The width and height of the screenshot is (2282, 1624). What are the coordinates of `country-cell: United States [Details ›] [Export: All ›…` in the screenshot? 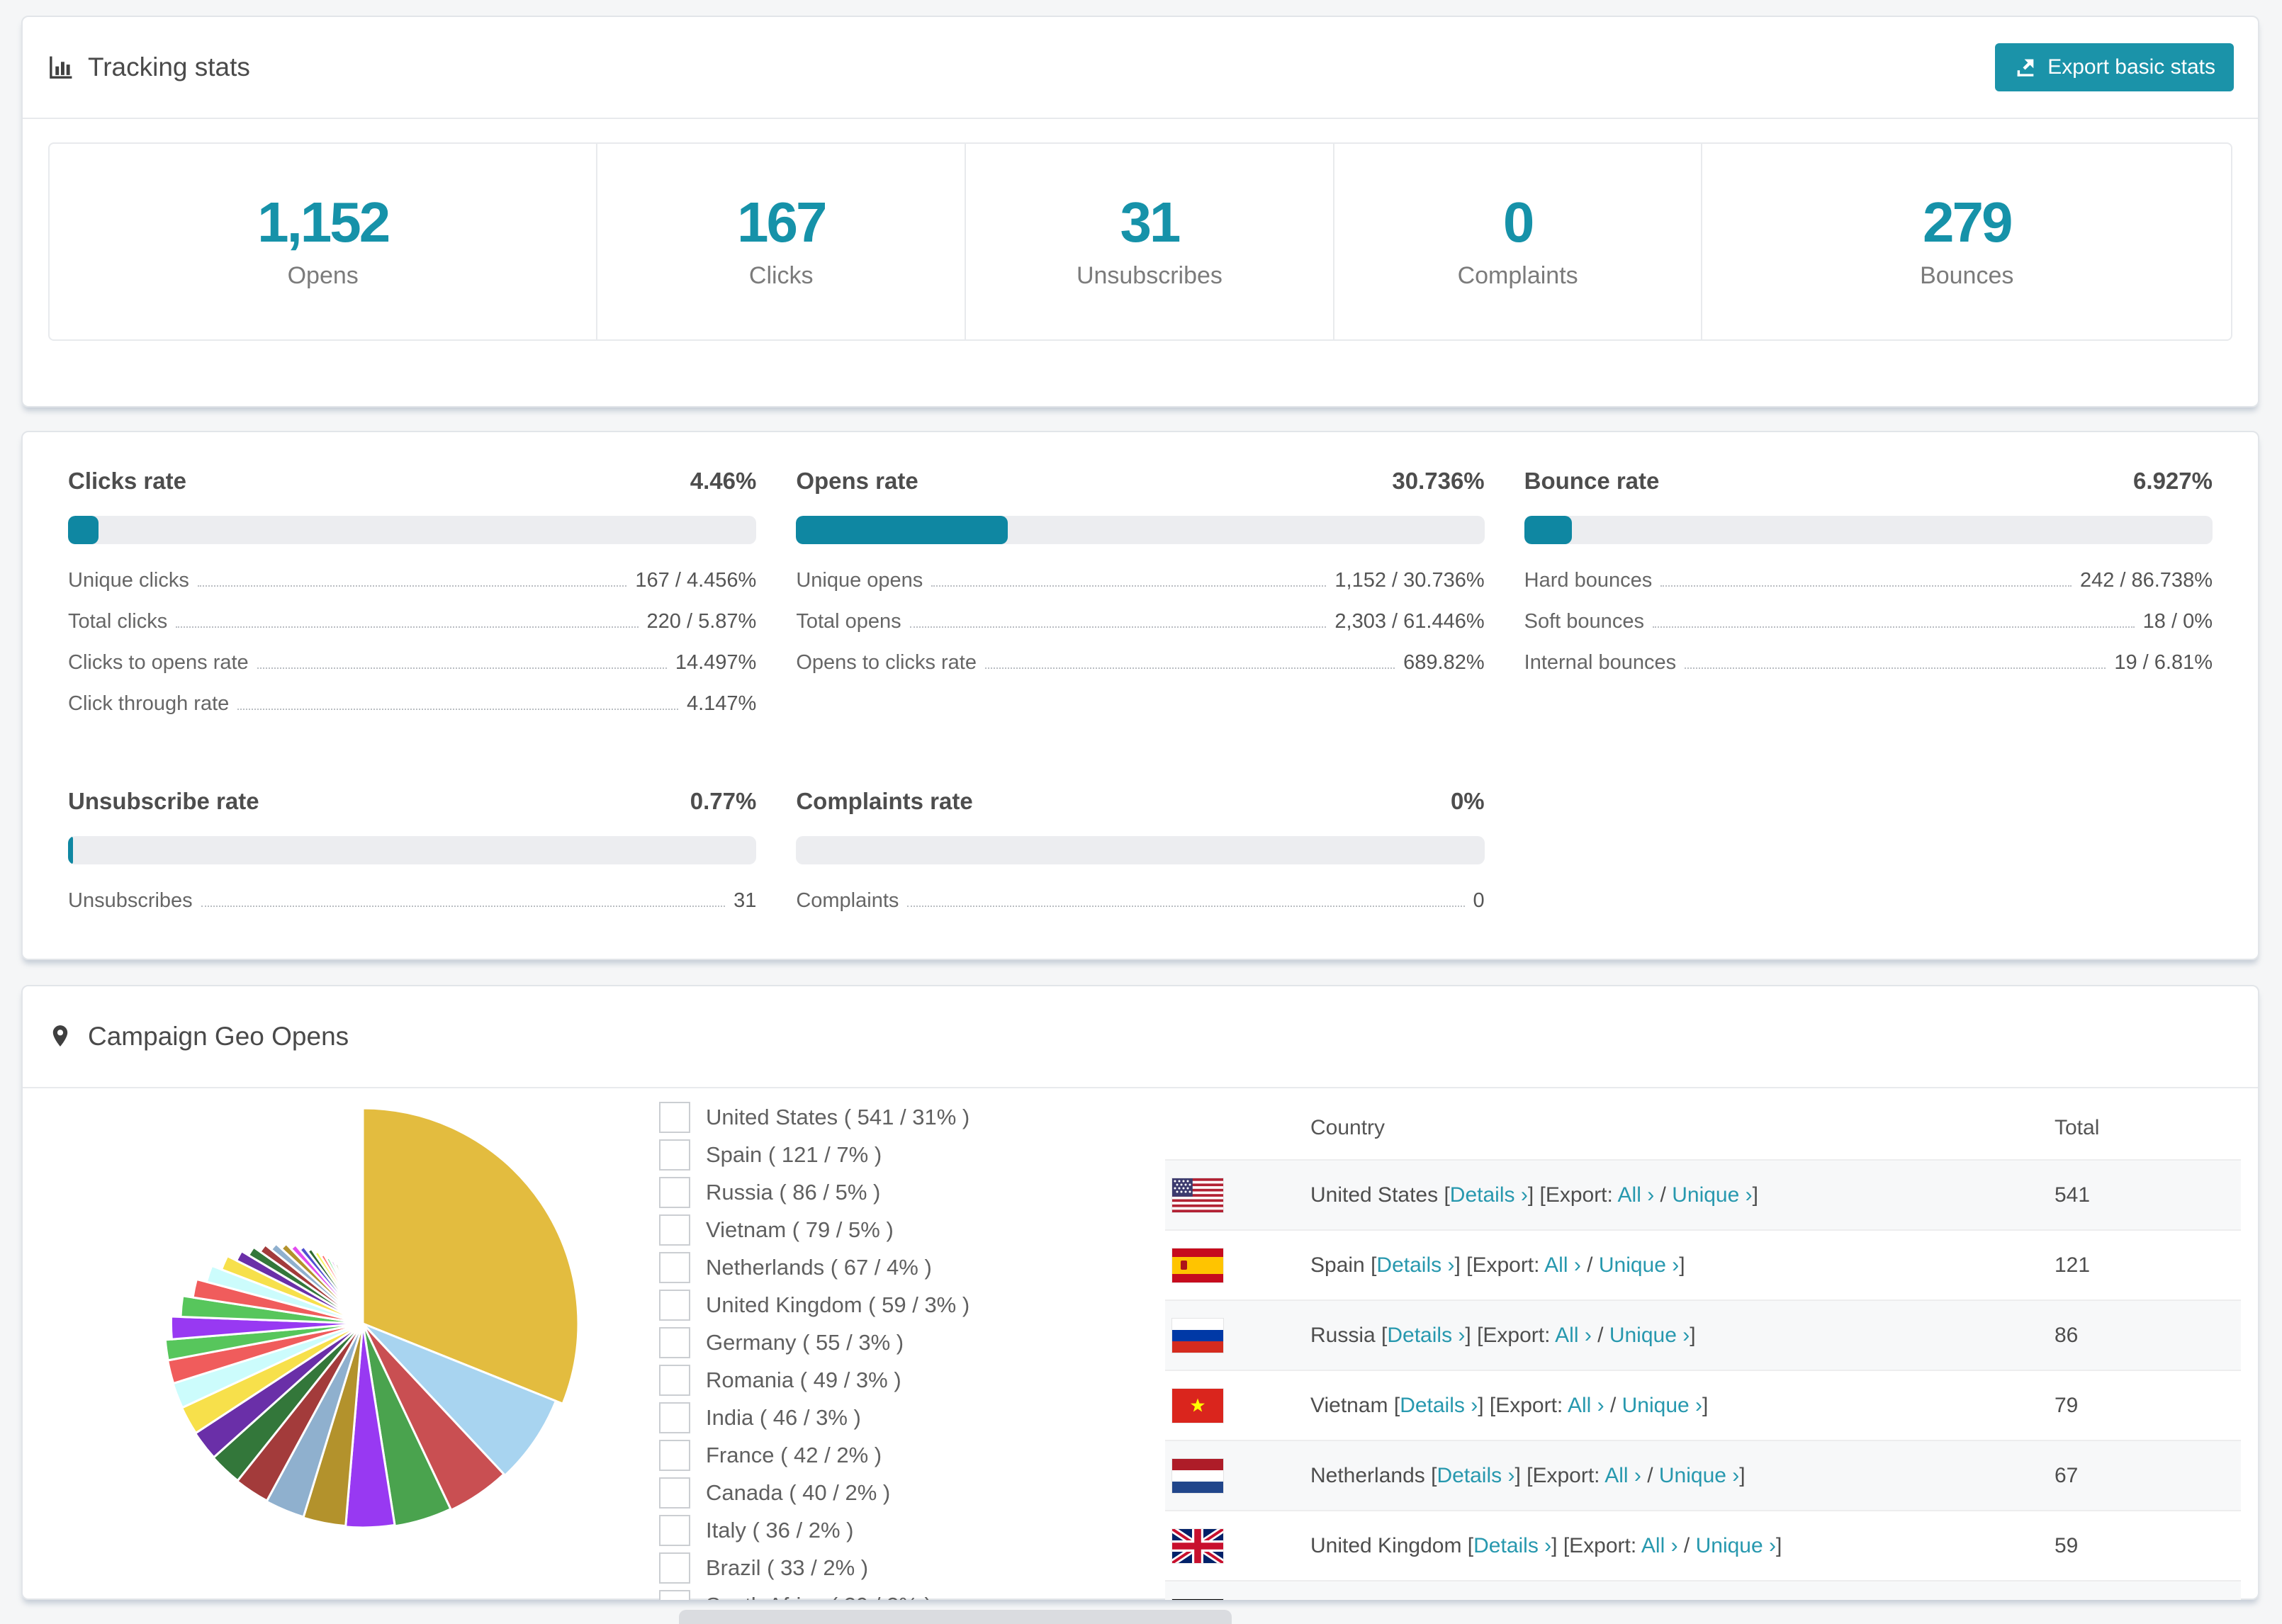 It's located at (1534, 1195).